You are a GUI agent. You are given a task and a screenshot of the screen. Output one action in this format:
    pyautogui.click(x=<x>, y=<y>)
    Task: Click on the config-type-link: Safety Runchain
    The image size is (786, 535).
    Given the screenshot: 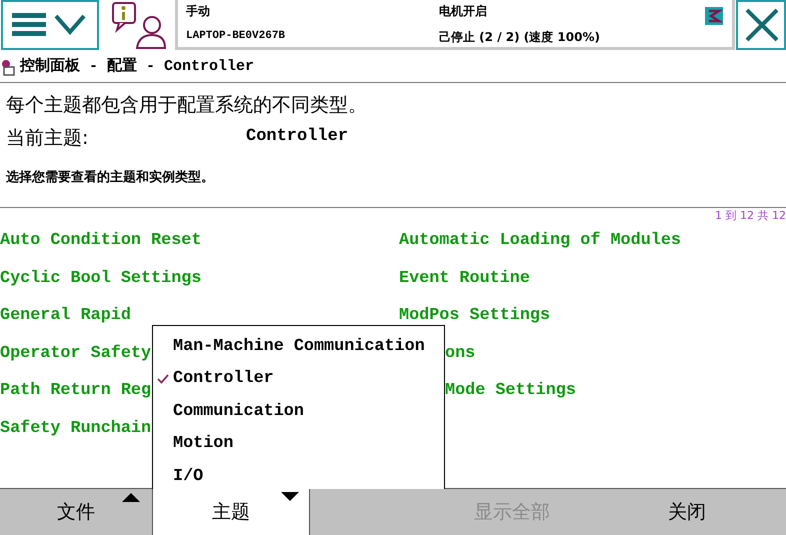 What is the action you would take?
    pyautogui.click(x=76, y=428)
    